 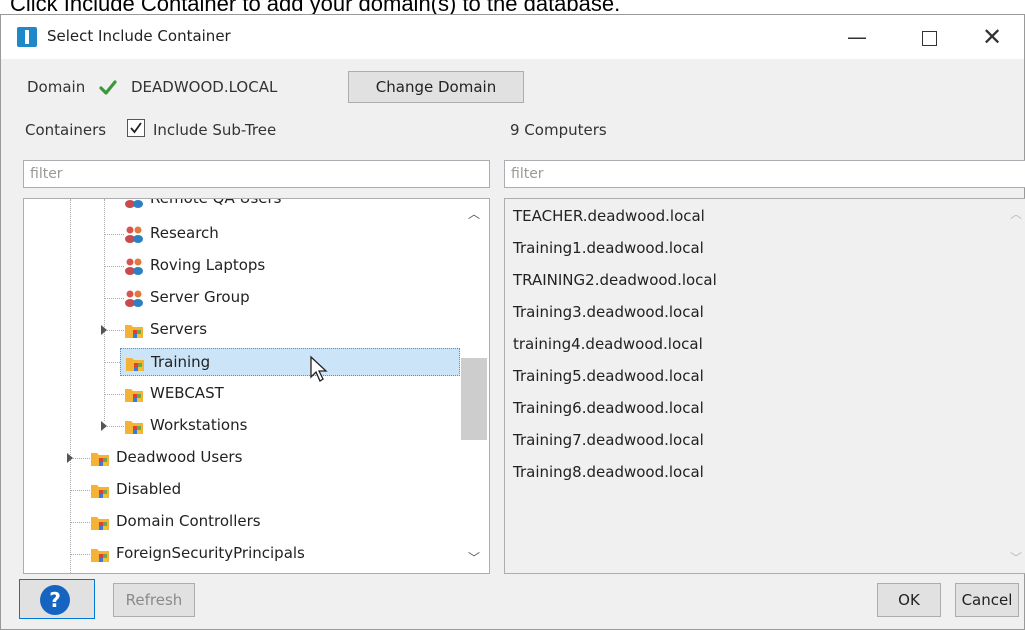 What do you see at coordinates (609, 216) in the screenshot?
I see `list-item: TEACHER.deadwood.local` at bounding box center [609, 216].